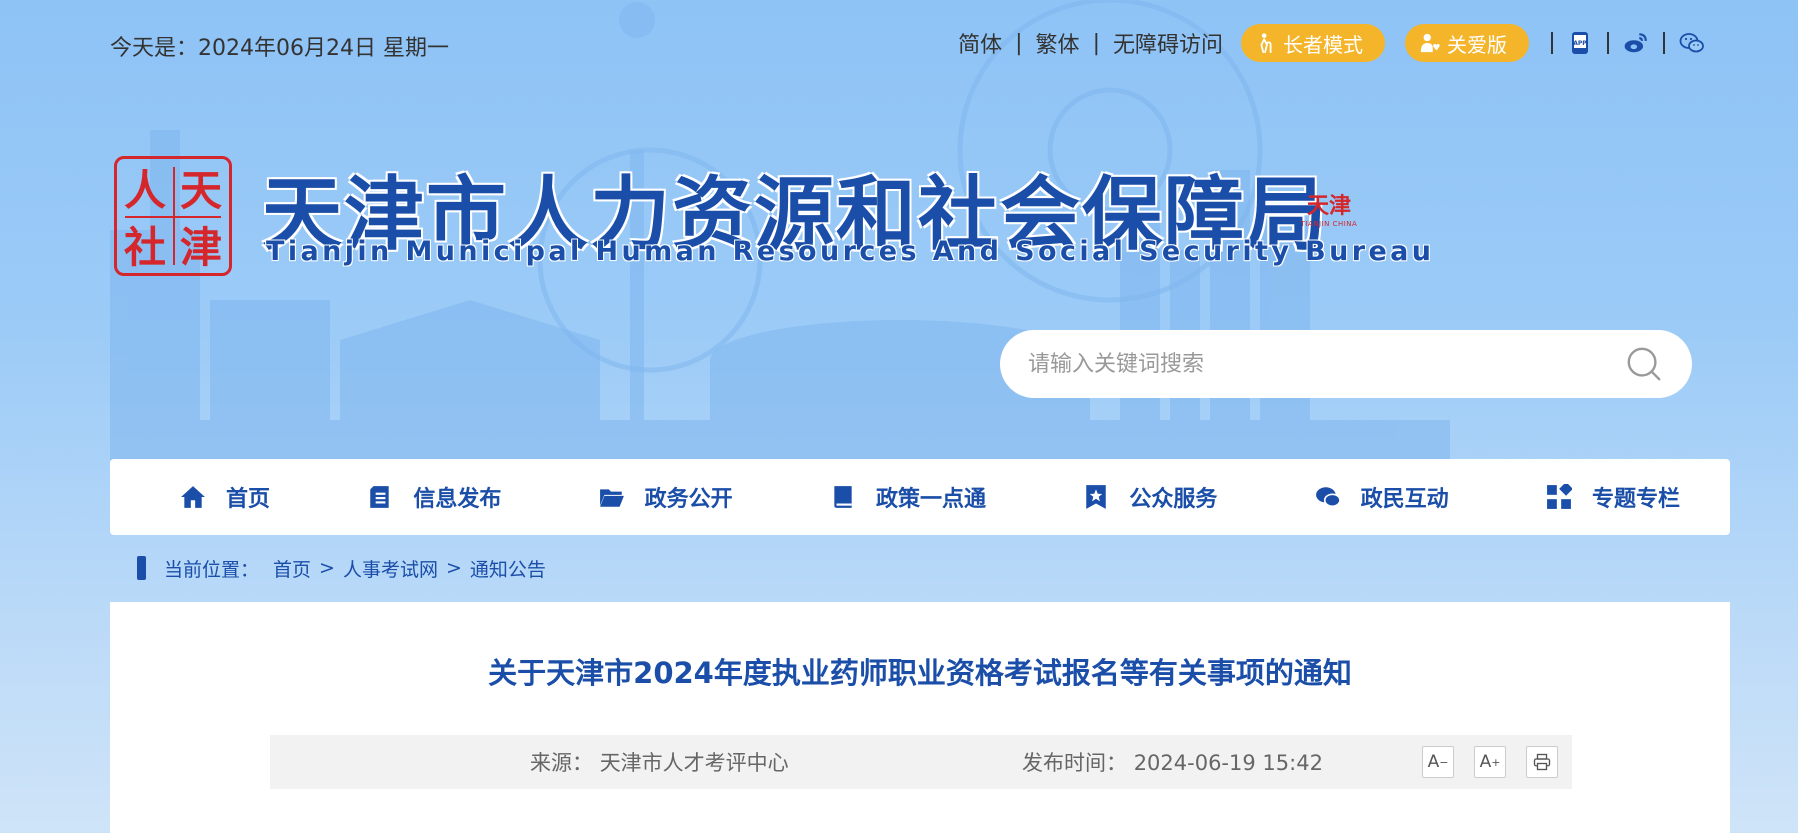  I want to click on seal-char: 天, so click(200, 190).